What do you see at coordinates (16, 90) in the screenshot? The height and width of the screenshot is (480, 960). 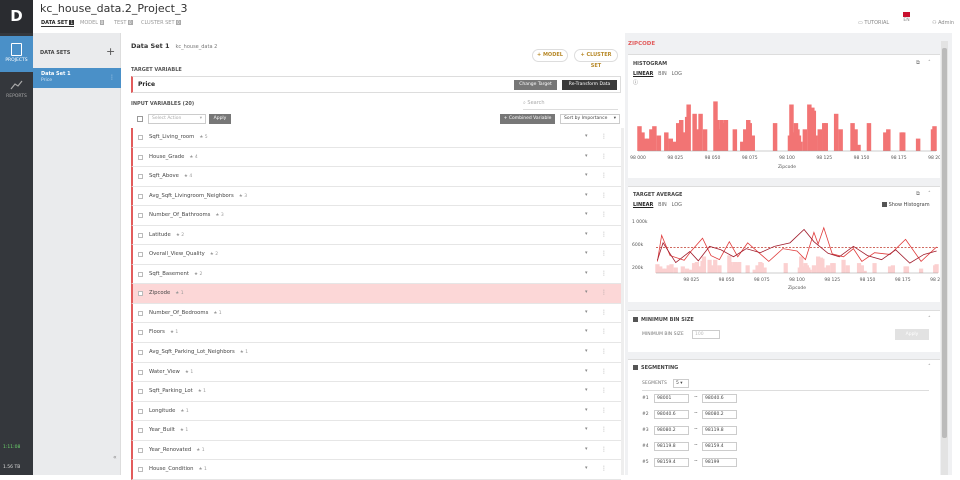 I see `nav-reports: REPORTS` at bounding box center [16, 90].